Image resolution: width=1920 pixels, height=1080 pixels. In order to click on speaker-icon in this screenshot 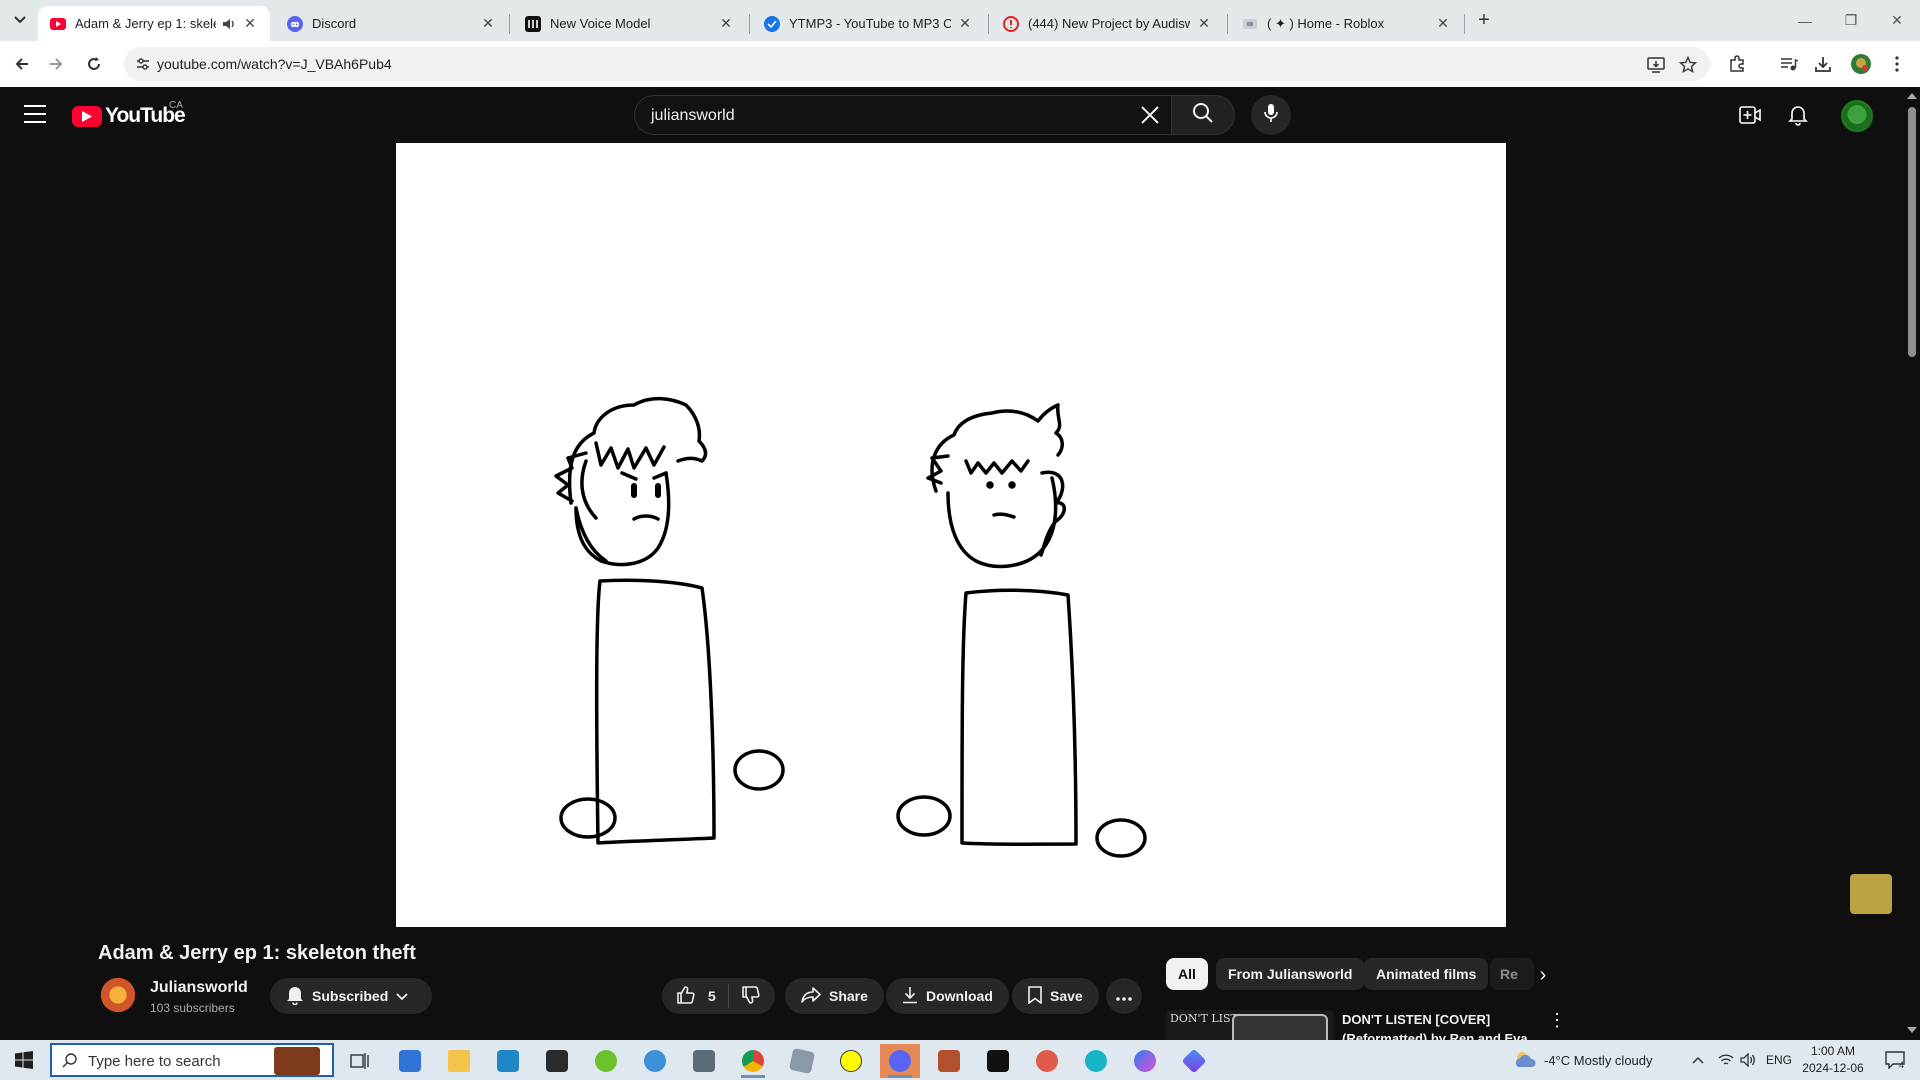, I will do `click(229, 24)`.